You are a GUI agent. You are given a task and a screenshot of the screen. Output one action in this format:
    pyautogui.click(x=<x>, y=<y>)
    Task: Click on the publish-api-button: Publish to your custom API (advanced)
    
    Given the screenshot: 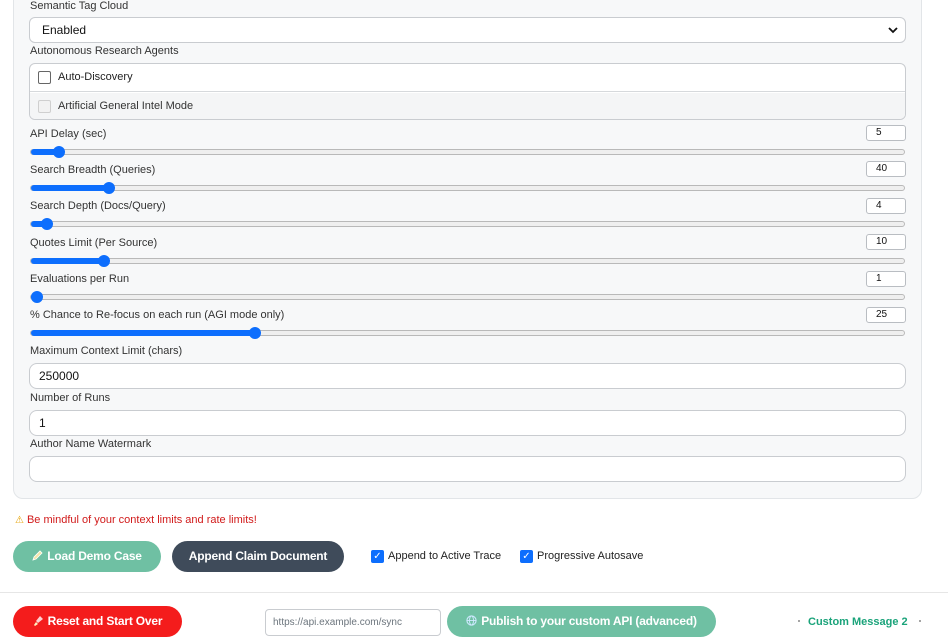 What is the action you would take?
    pyautogui.click(x=581, y=621)
    